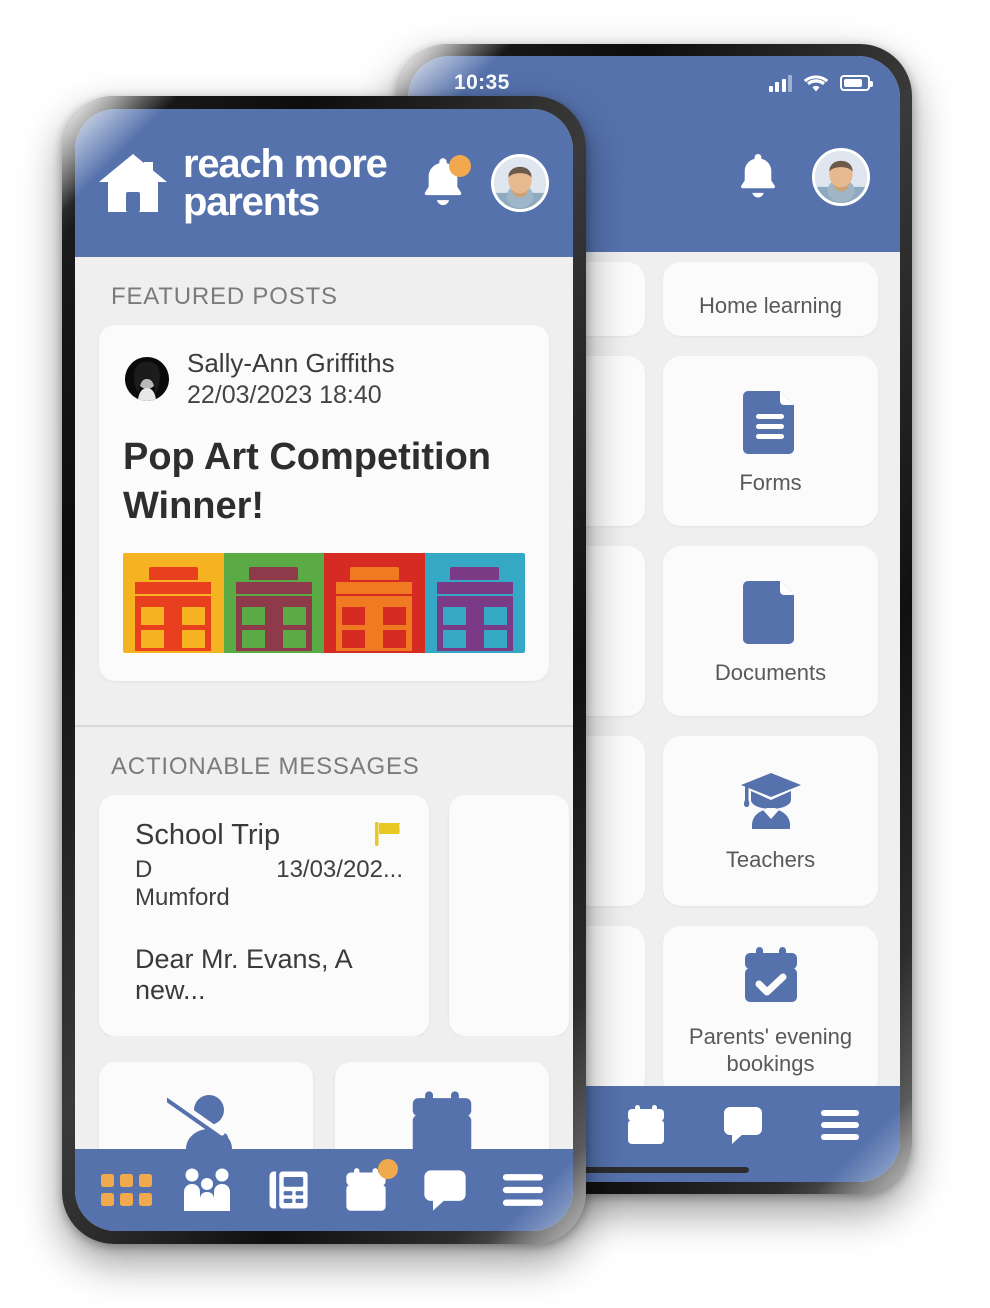 Image resolution: width=990 pixels, height=1308 pixels. Describe the element at coordinates (768, 612) in the screenshot. I see `document-icon` at that location.